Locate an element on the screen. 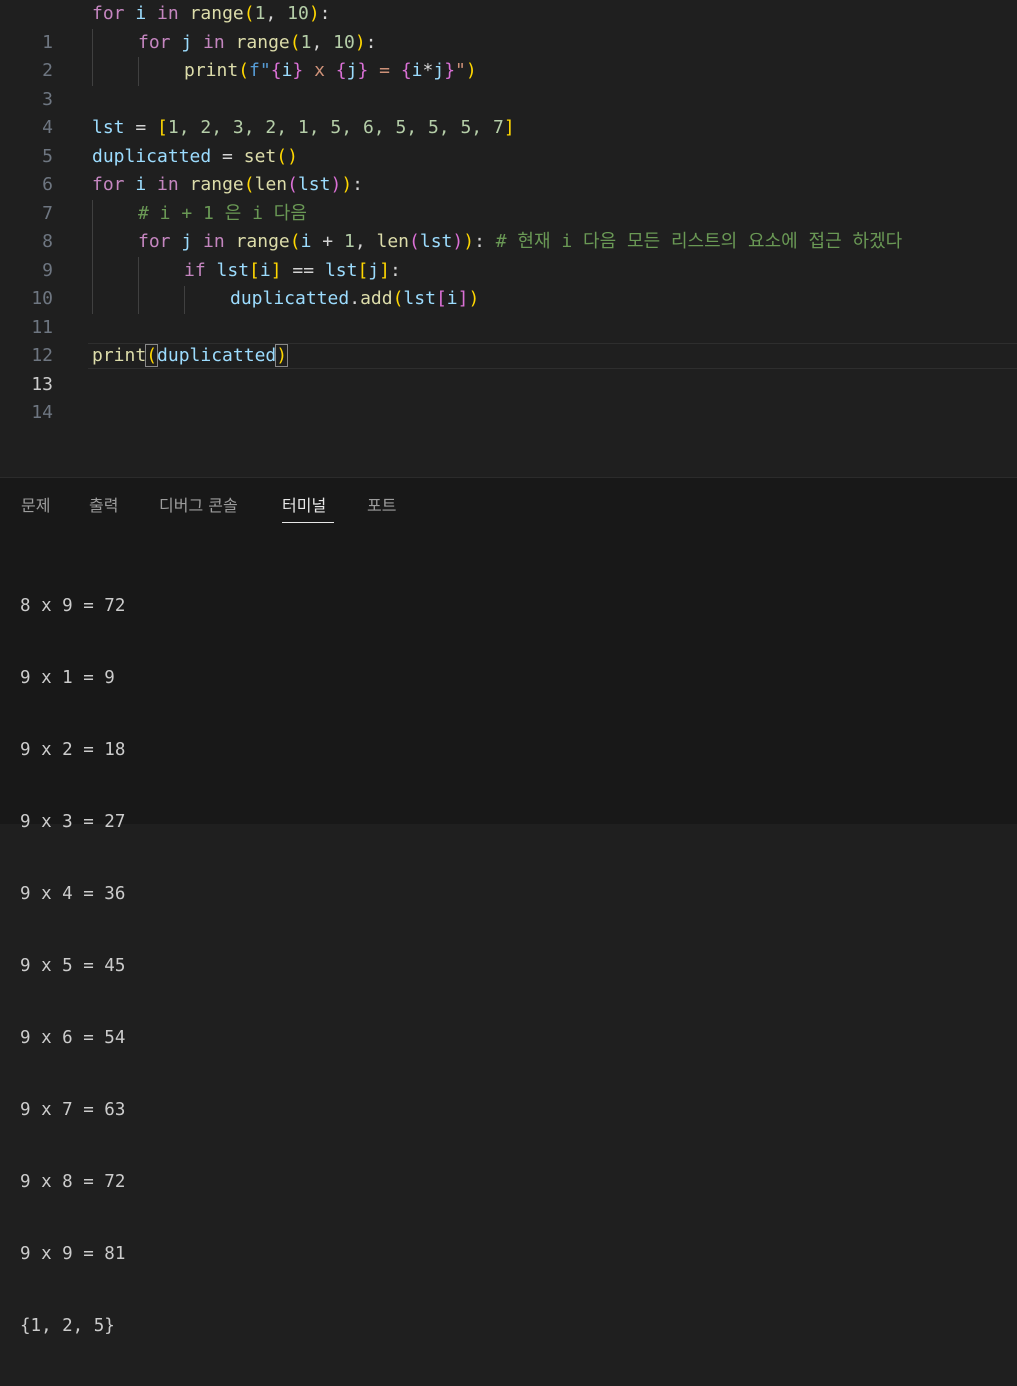 This screenshot has width=1017, height=1386. code-text: for j in range(1, 10): is located at coordinates (257, 43).